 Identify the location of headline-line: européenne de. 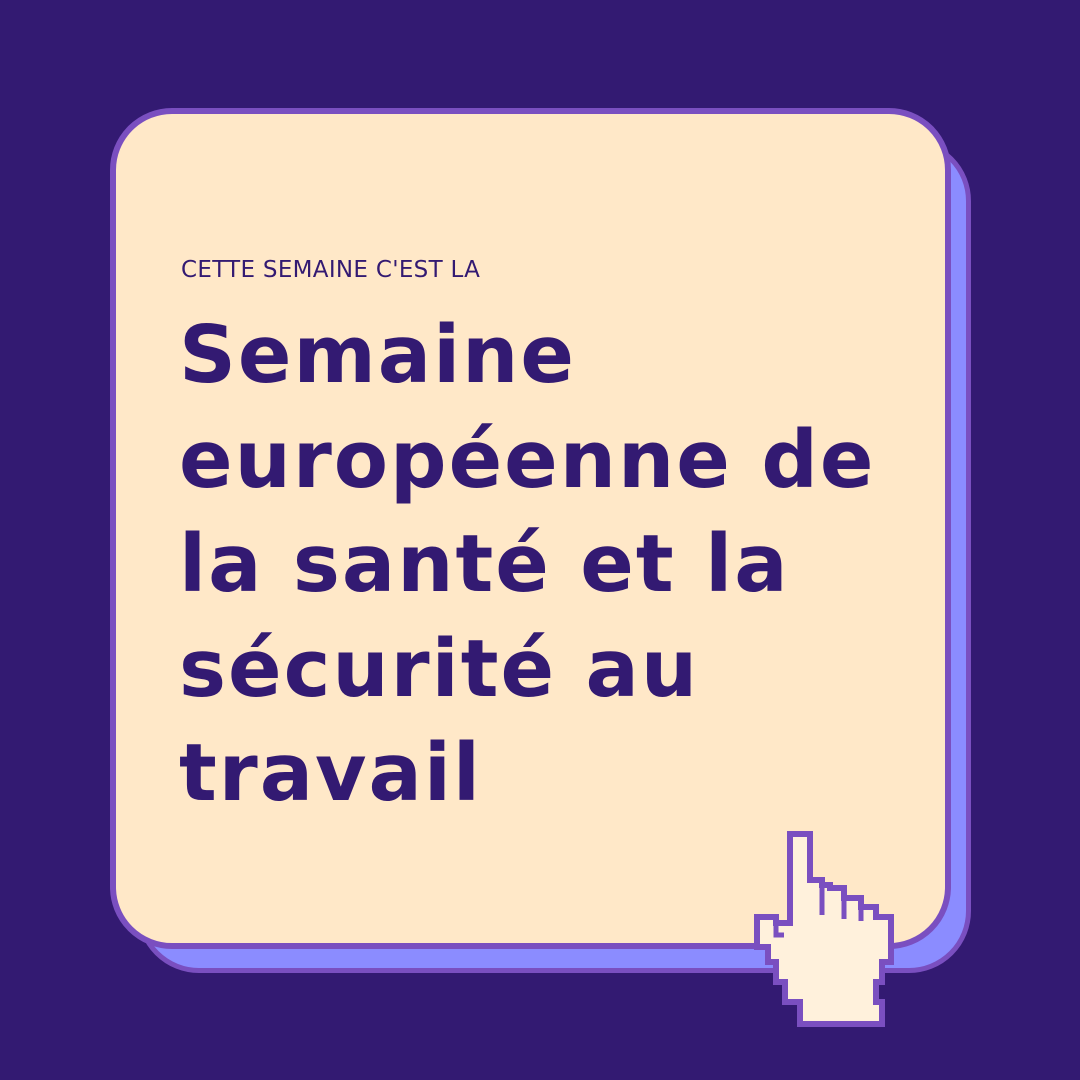
(527, 459).